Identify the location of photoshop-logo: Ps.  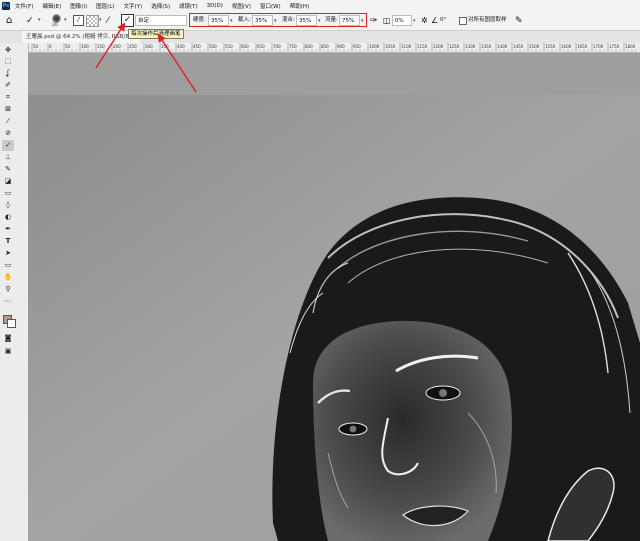
(6, 6).